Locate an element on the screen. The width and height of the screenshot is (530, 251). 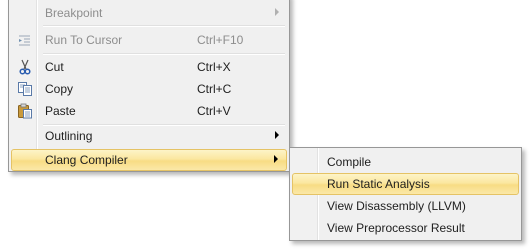
menu-item-label: Paste is located at coordinates (60, 111).